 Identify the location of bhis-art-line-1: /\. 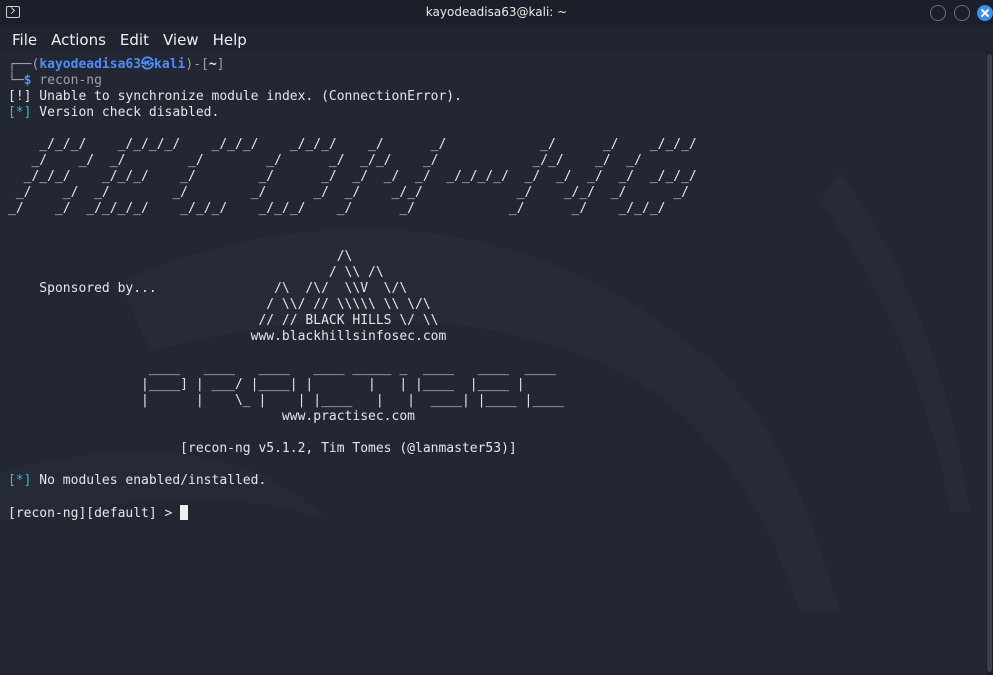
(180, 256).